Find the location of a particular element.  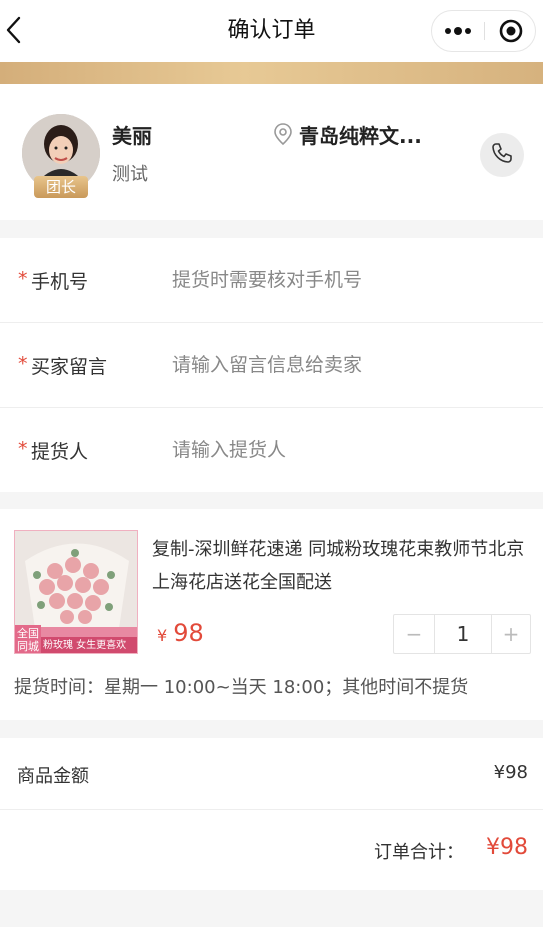

product-image: 全国 同城 粉玫瑰 女生更喜欢 is located at coordinates (76, 592).